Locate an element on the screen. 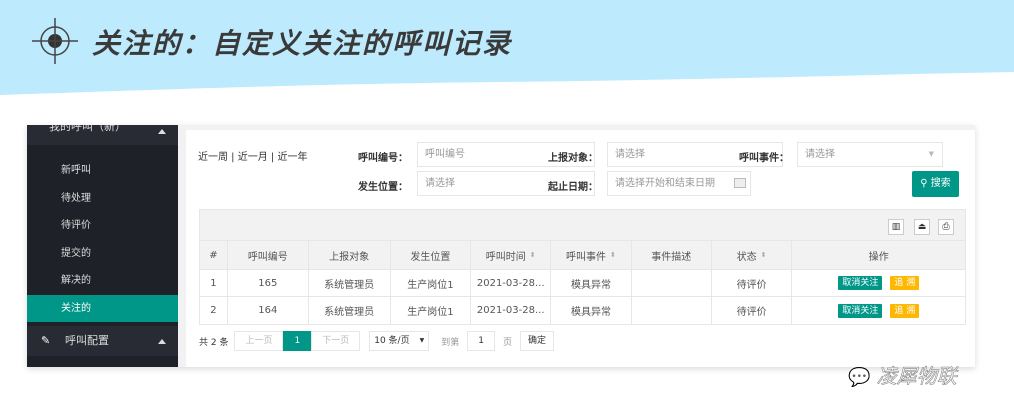  column-header: 呼叫编号 is located at coordinates (268, 255).